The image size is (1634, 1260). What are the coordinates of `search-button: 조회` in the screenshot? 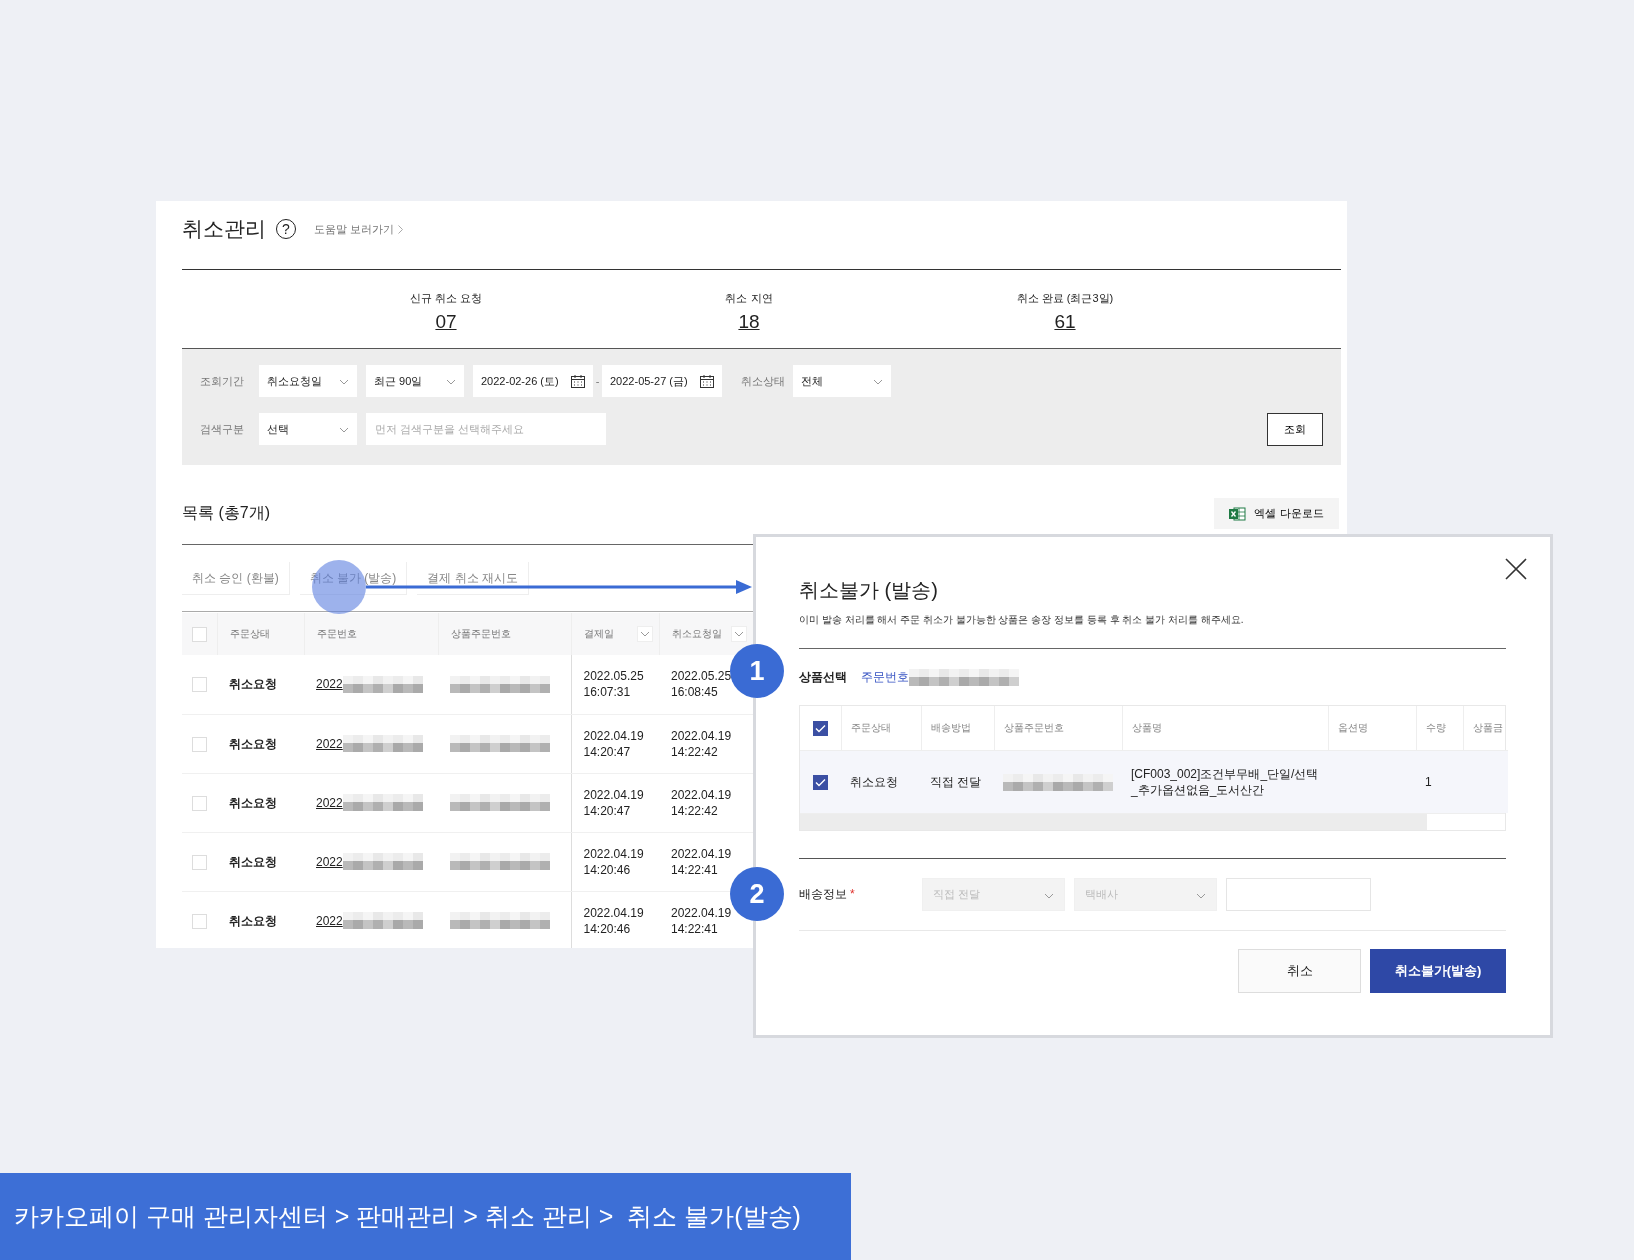 It's located at (1295, 429).